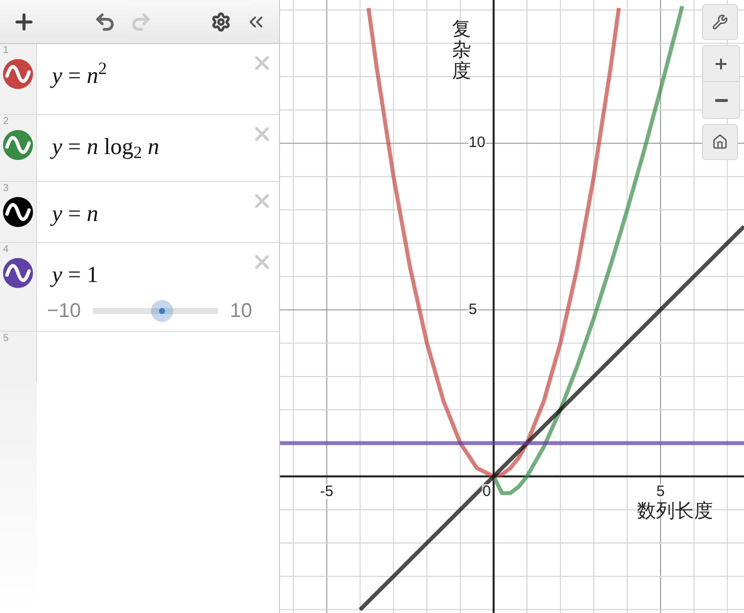  What do you see at coordinates (165, 274) in the screenshot?
I see `math-expression: y = 1` at bounding box center [165, 274].